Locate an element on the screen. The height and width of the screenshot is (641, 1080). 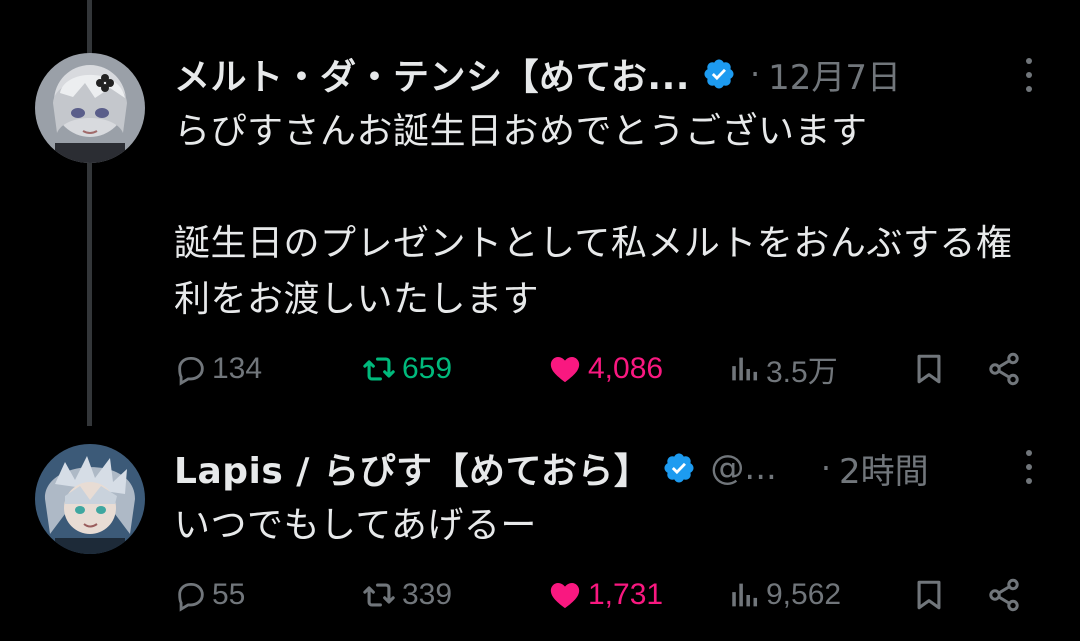
tweet-paragraph: いつでもしてあげるー is located at coordinates (355, 525).